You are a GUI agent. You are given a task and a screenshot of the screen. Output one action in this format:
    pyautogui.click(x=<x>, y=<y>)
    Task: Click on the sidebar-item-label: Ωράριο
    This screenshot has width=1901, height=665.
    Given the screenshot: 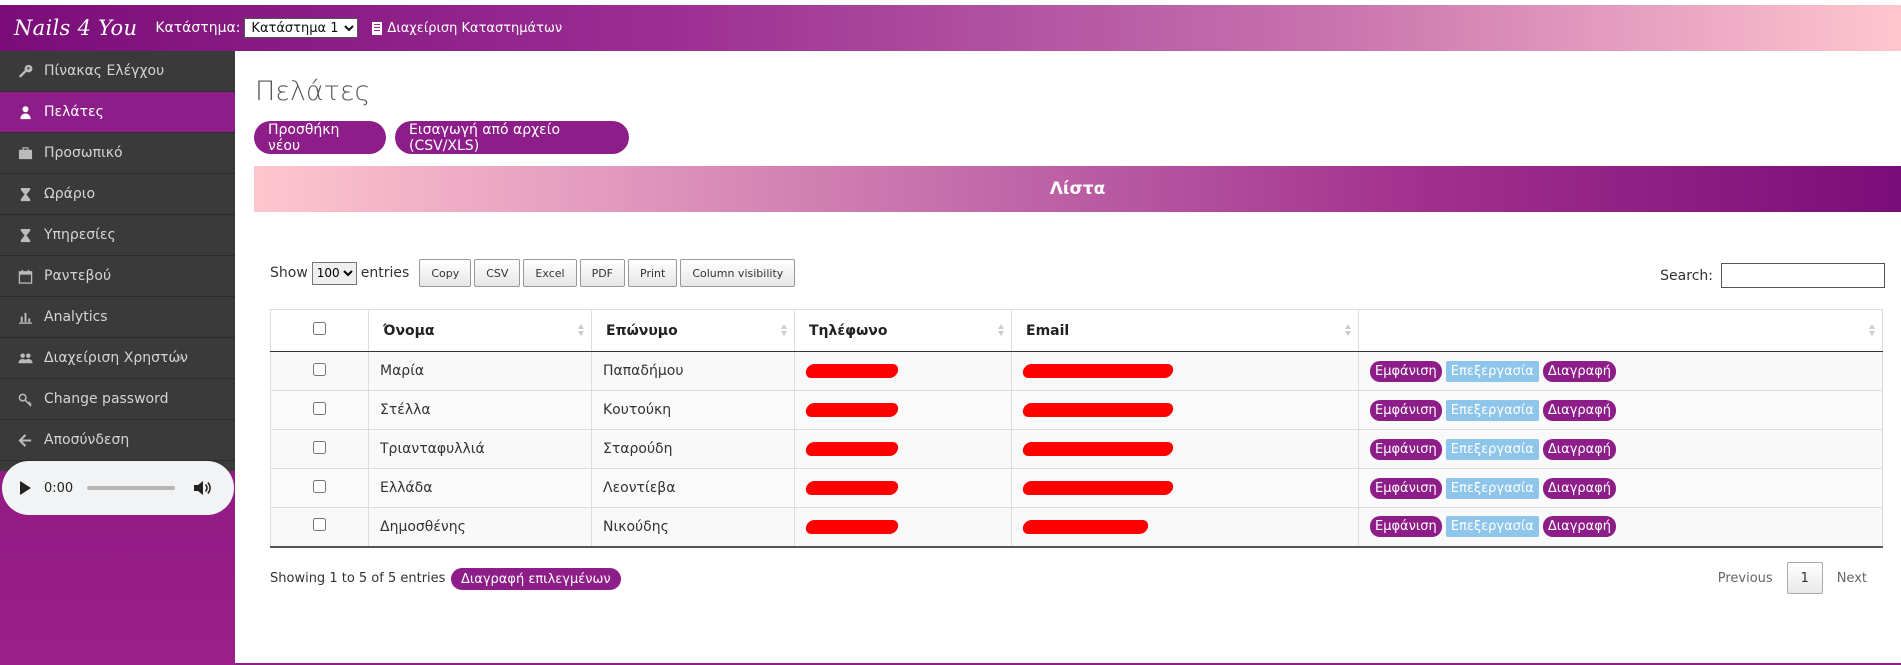 What is the action you would take?
    pyautogui.click(x=70, y=194)
    